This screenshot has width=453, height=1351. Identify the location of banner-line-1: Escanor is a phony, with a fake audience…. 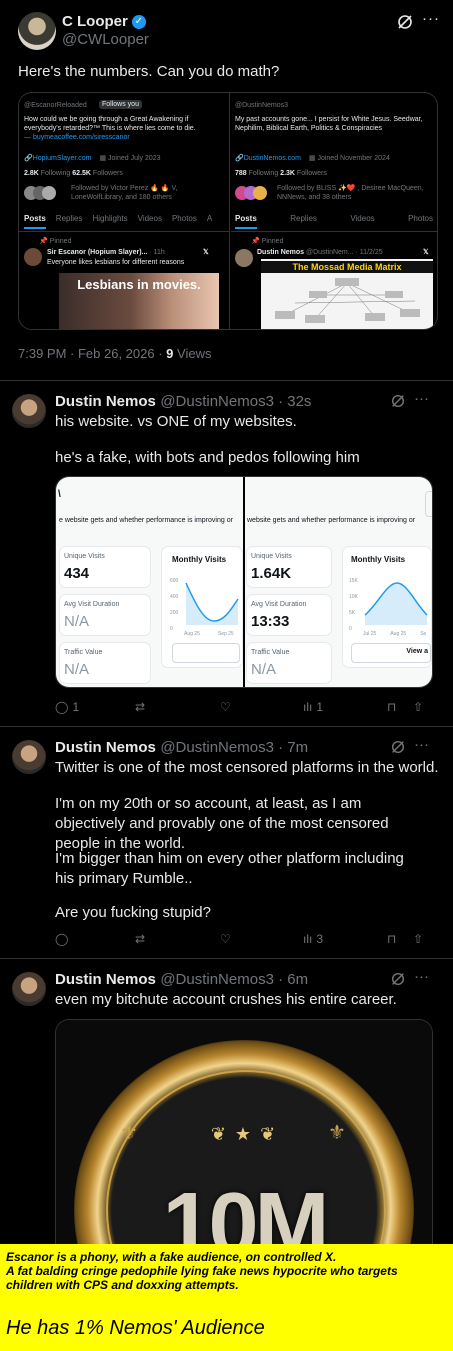
(171, 1257).